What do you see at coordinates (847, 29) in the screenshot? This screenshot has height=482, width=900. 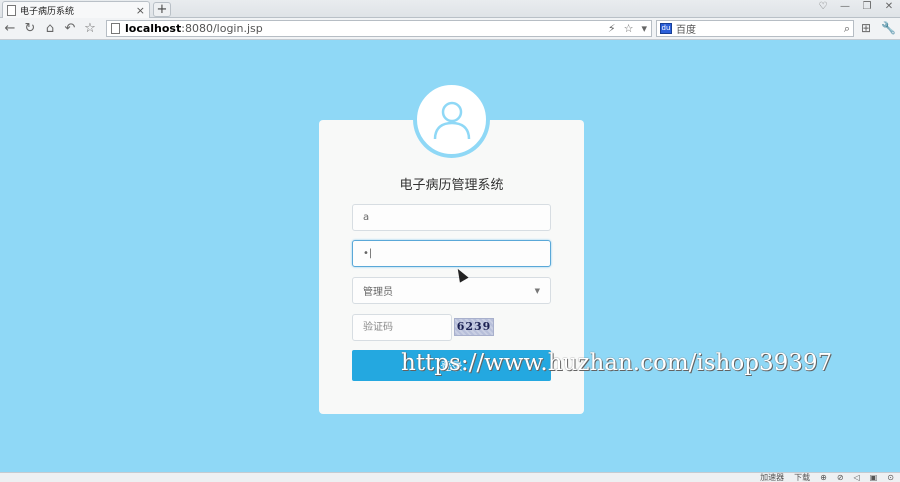 I see `search-icon: ⌕` at bounding box center [847, 29].